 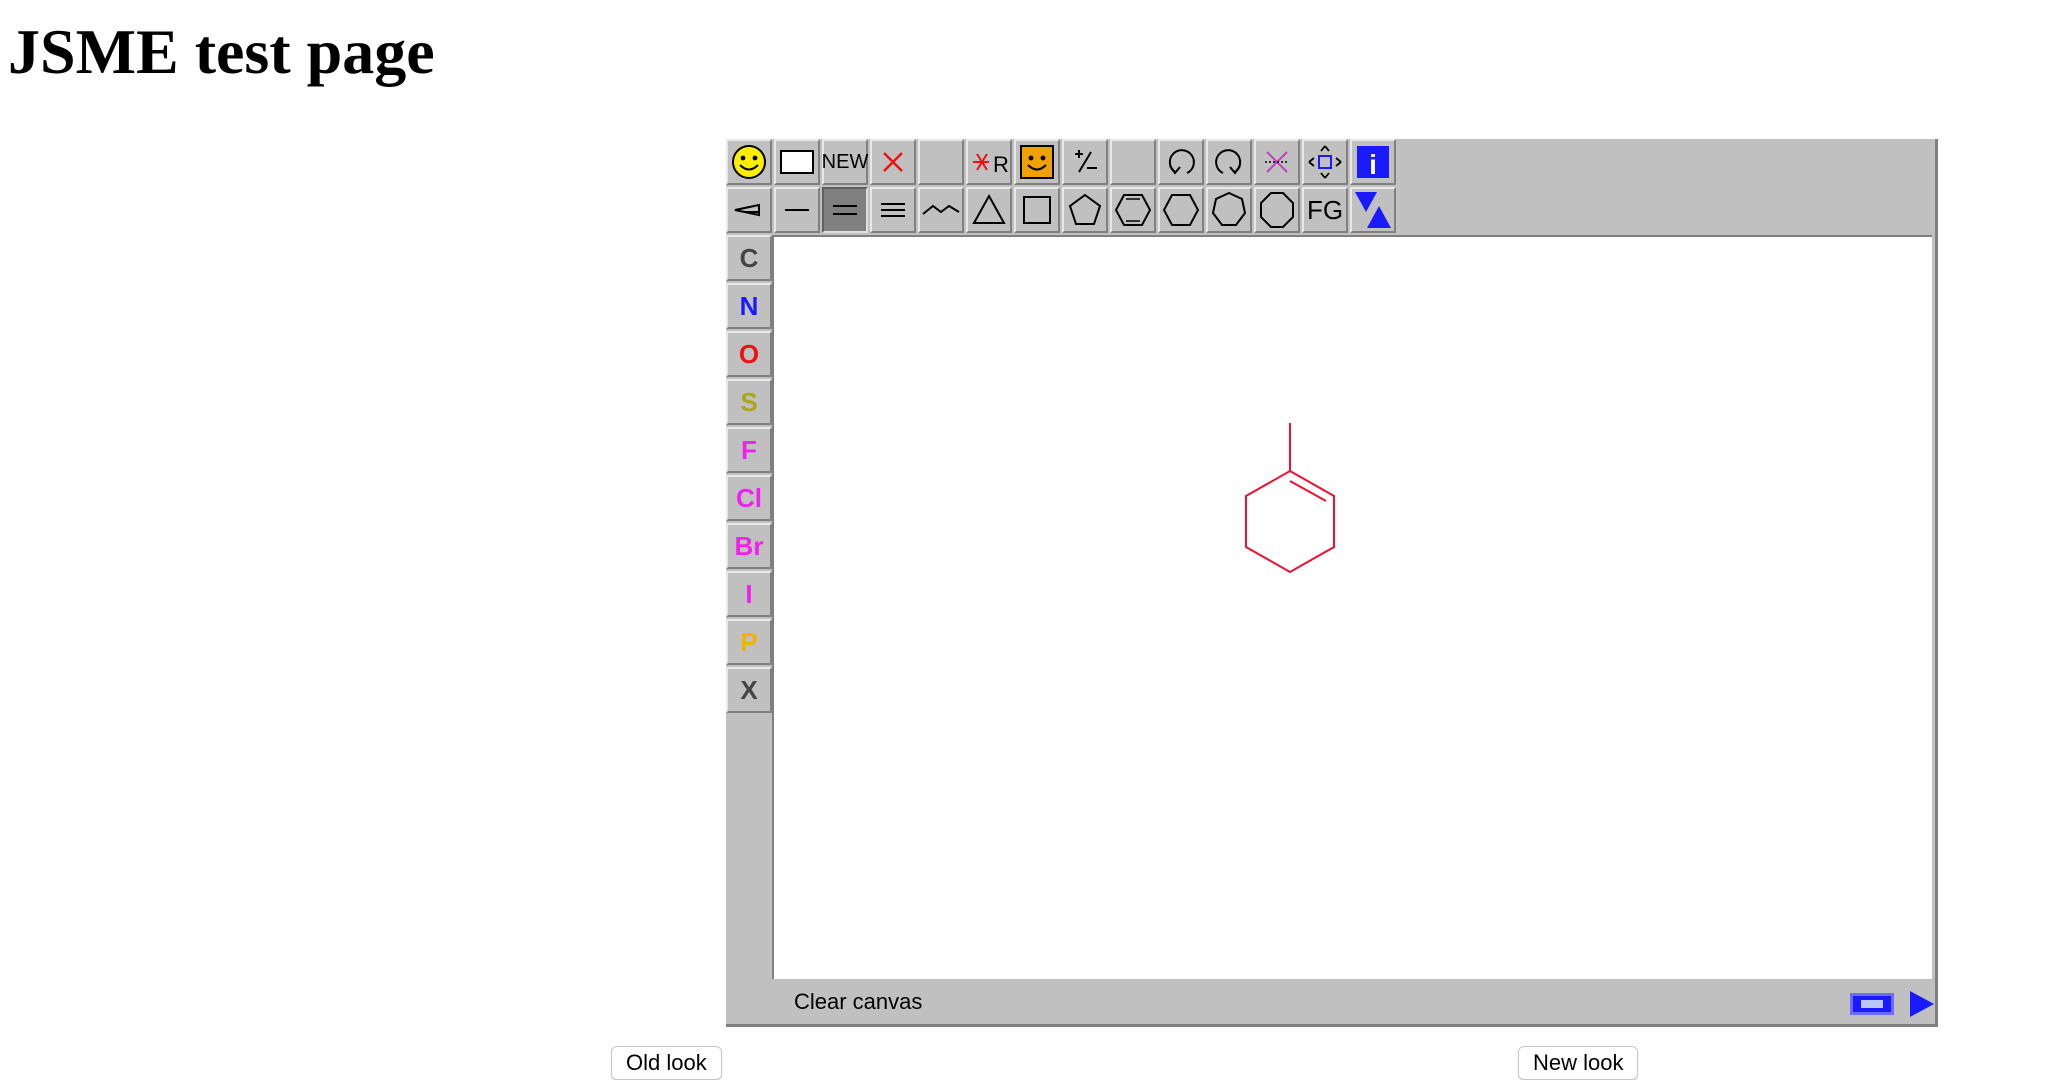 I want to click on atom-button-i: I, so click(x=749, y=594).